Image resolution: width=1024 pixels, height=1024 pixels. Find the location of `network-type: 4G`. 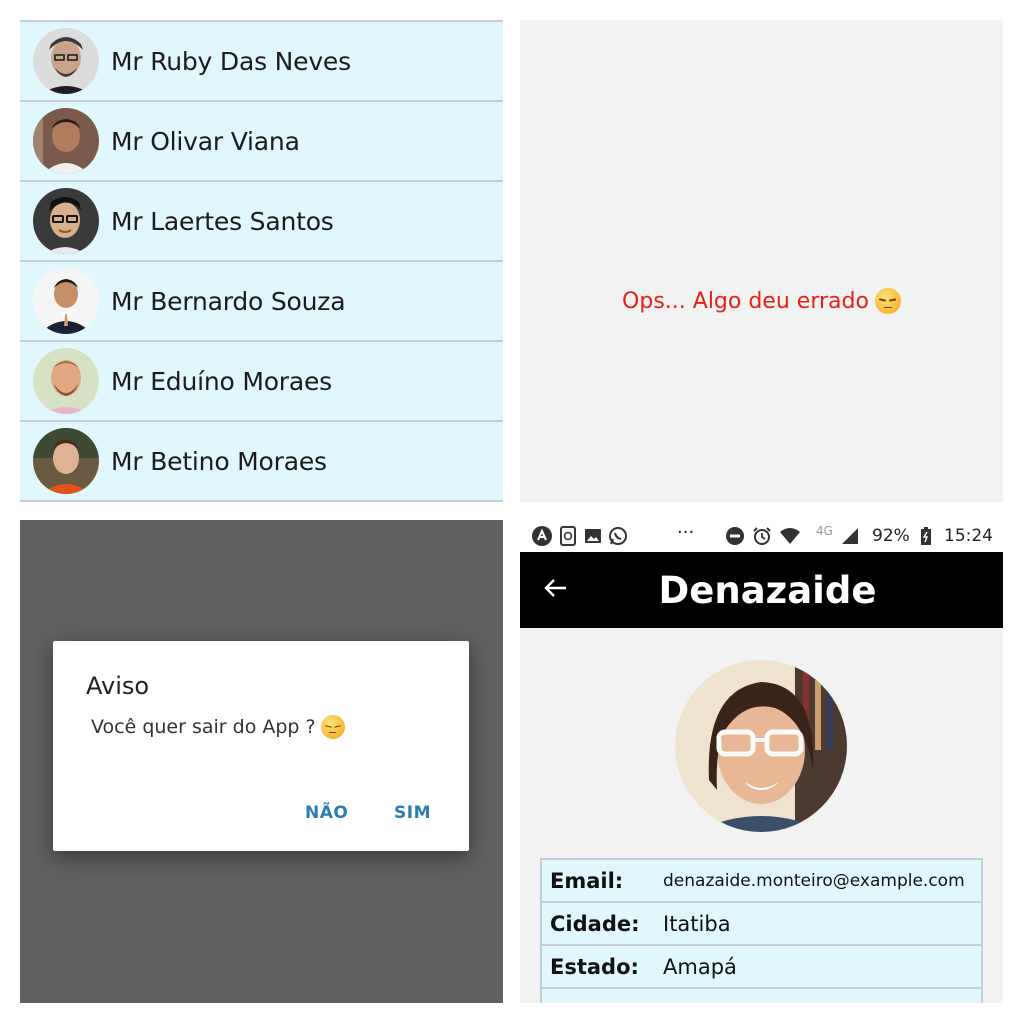

network-type: 4G is located at coordinates (824, 531).